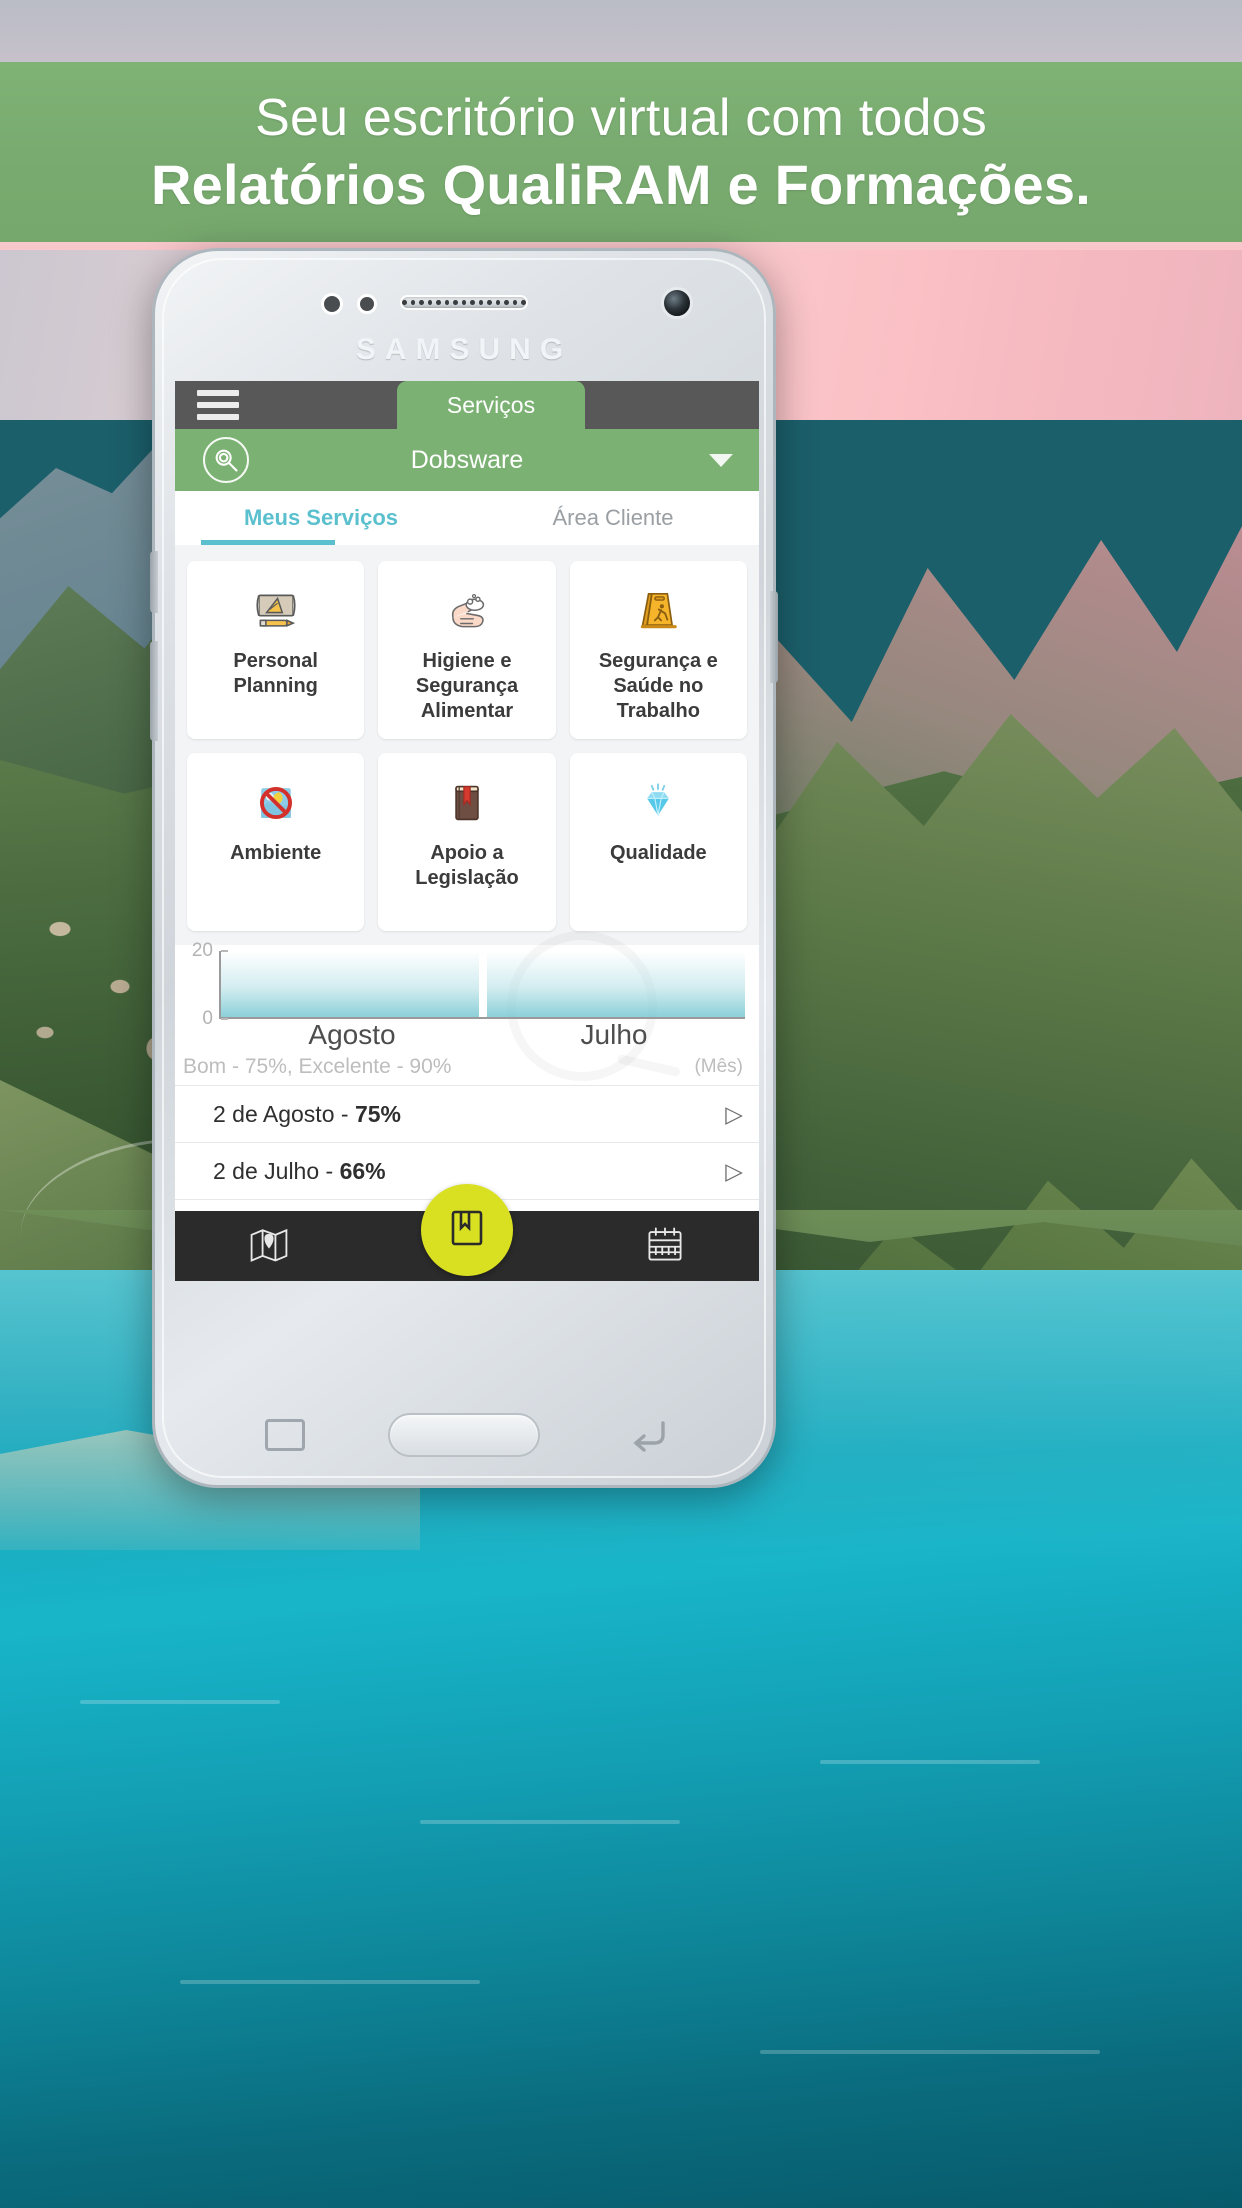 The image size is (1242, 2208). I want to click on app-top-bar: Serviços, so click(467, 405).